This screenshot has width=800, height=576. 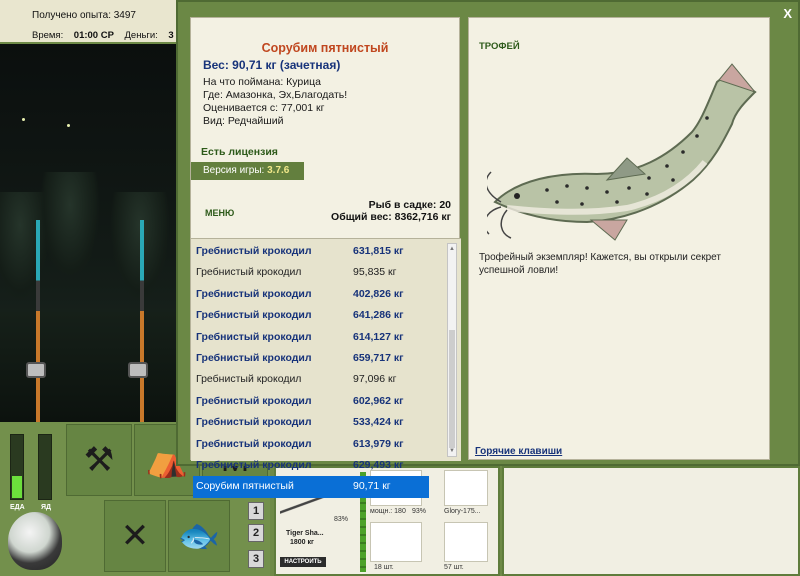 I want to click on catch-list-row: Гребнистый крокодил 97,096 кг, so click(x=311, y=379).